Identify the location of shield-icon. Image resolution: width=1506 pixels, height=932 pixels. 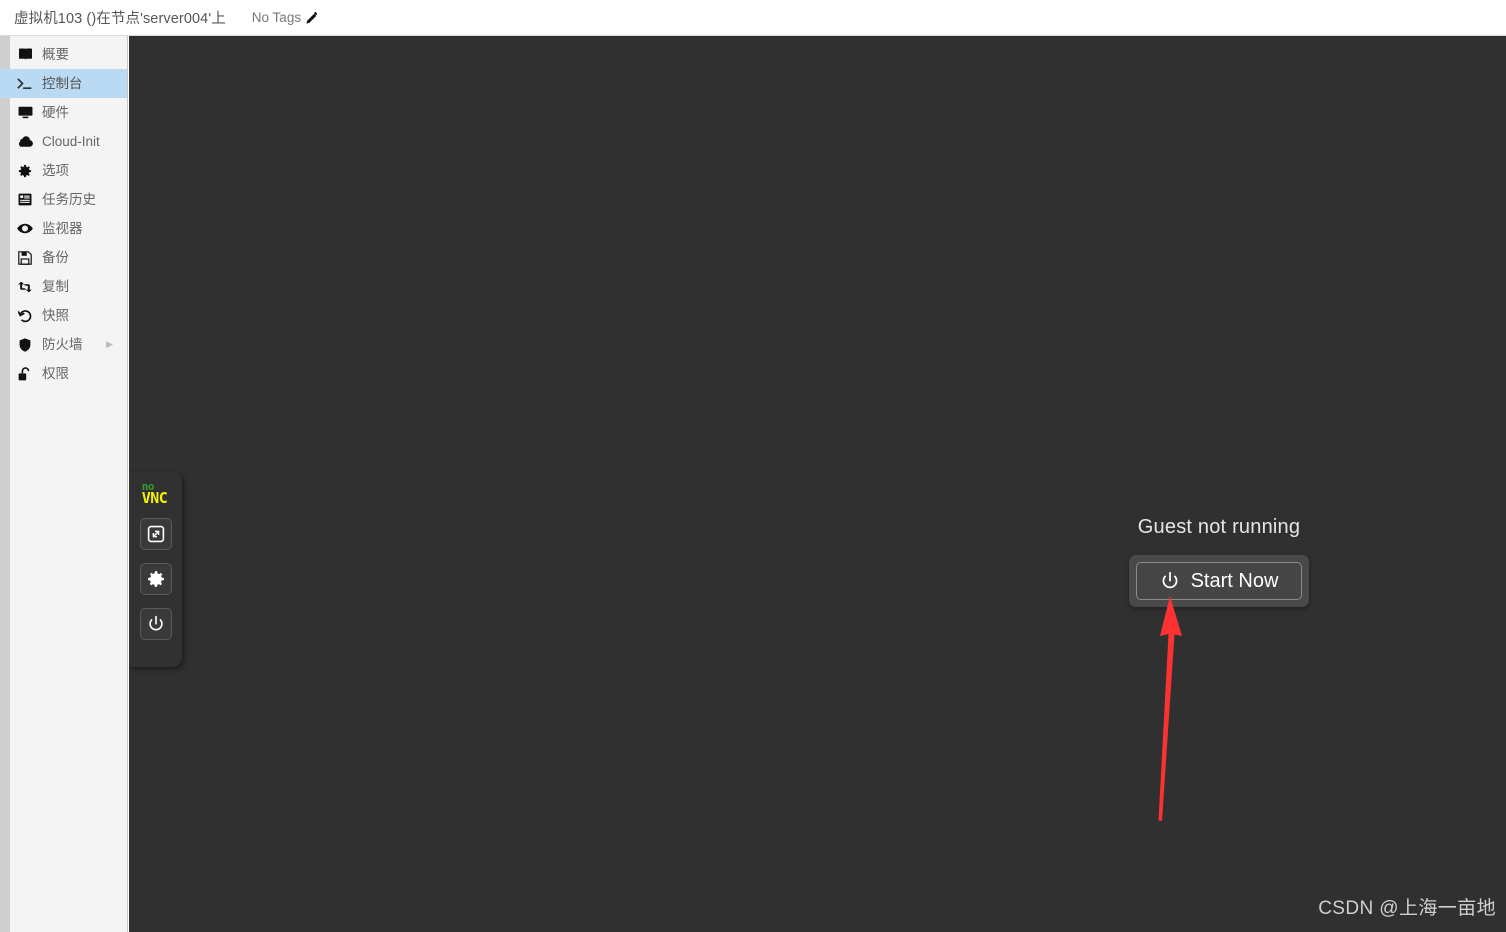
(25, 345).